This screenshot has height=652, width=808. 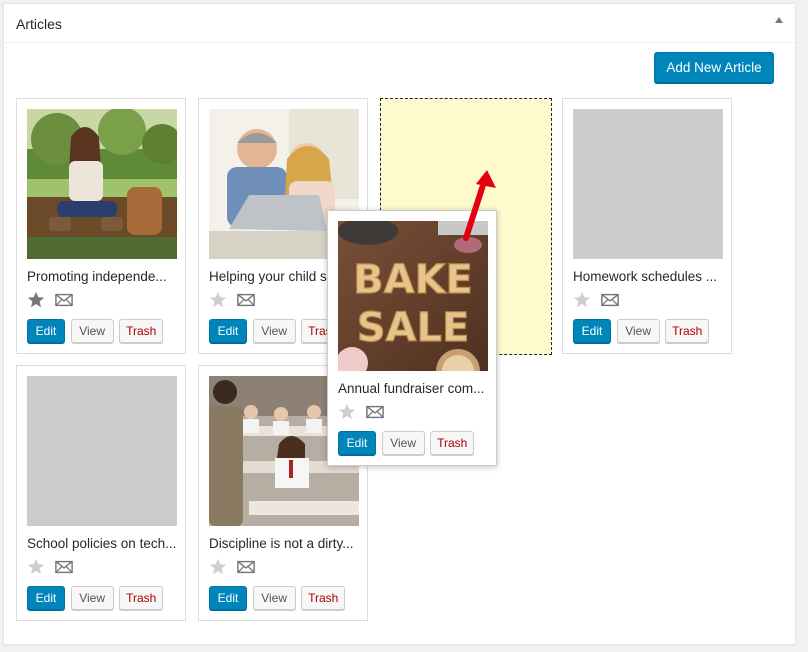 I want to click on collapse-toggle-icon, so click(x=779, y=20).